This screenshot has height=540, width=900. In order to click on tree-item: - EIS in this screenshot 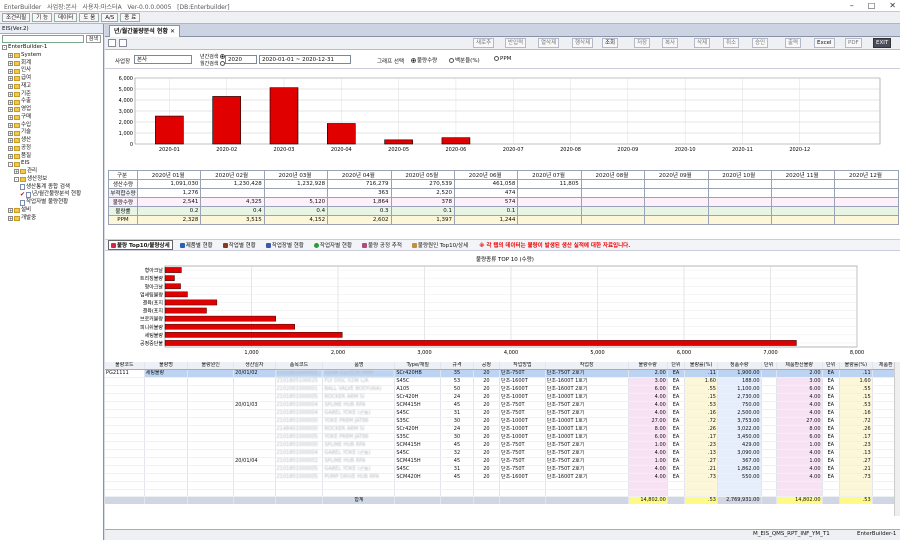, I will do `click(52, 164)`.